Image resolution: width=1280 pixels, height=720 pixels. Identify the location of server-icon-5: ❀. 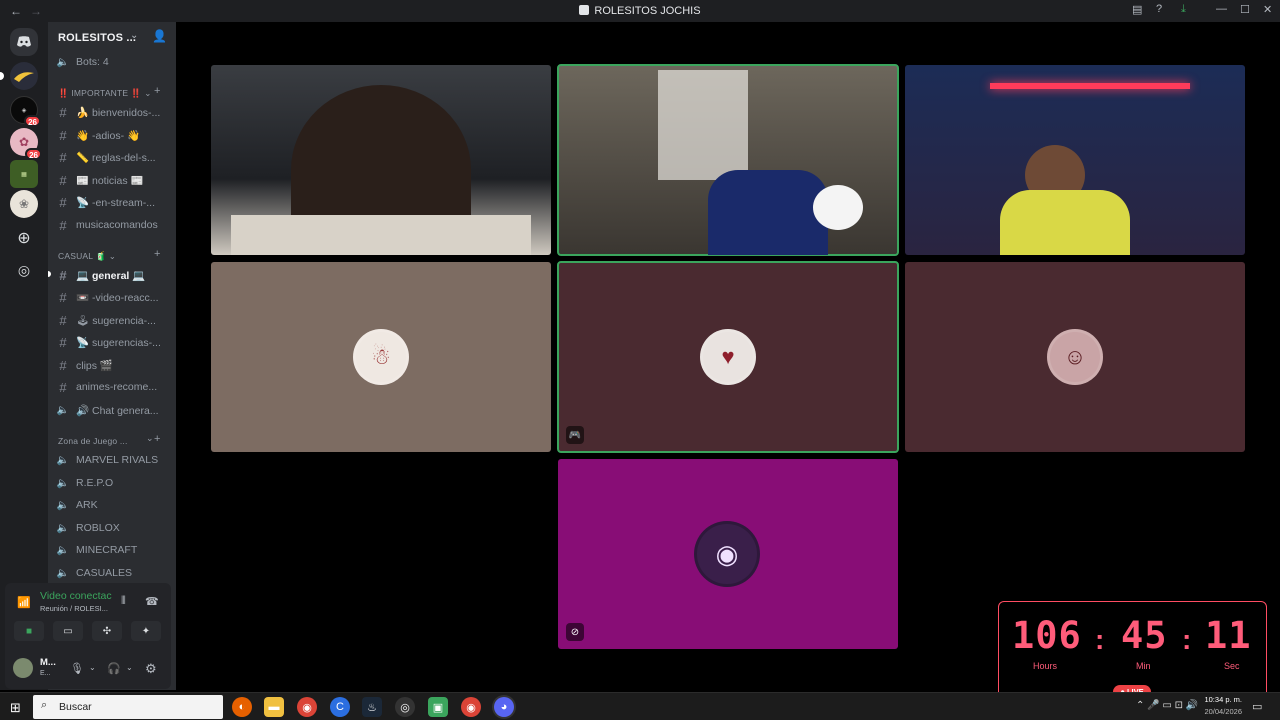
(24, 204).